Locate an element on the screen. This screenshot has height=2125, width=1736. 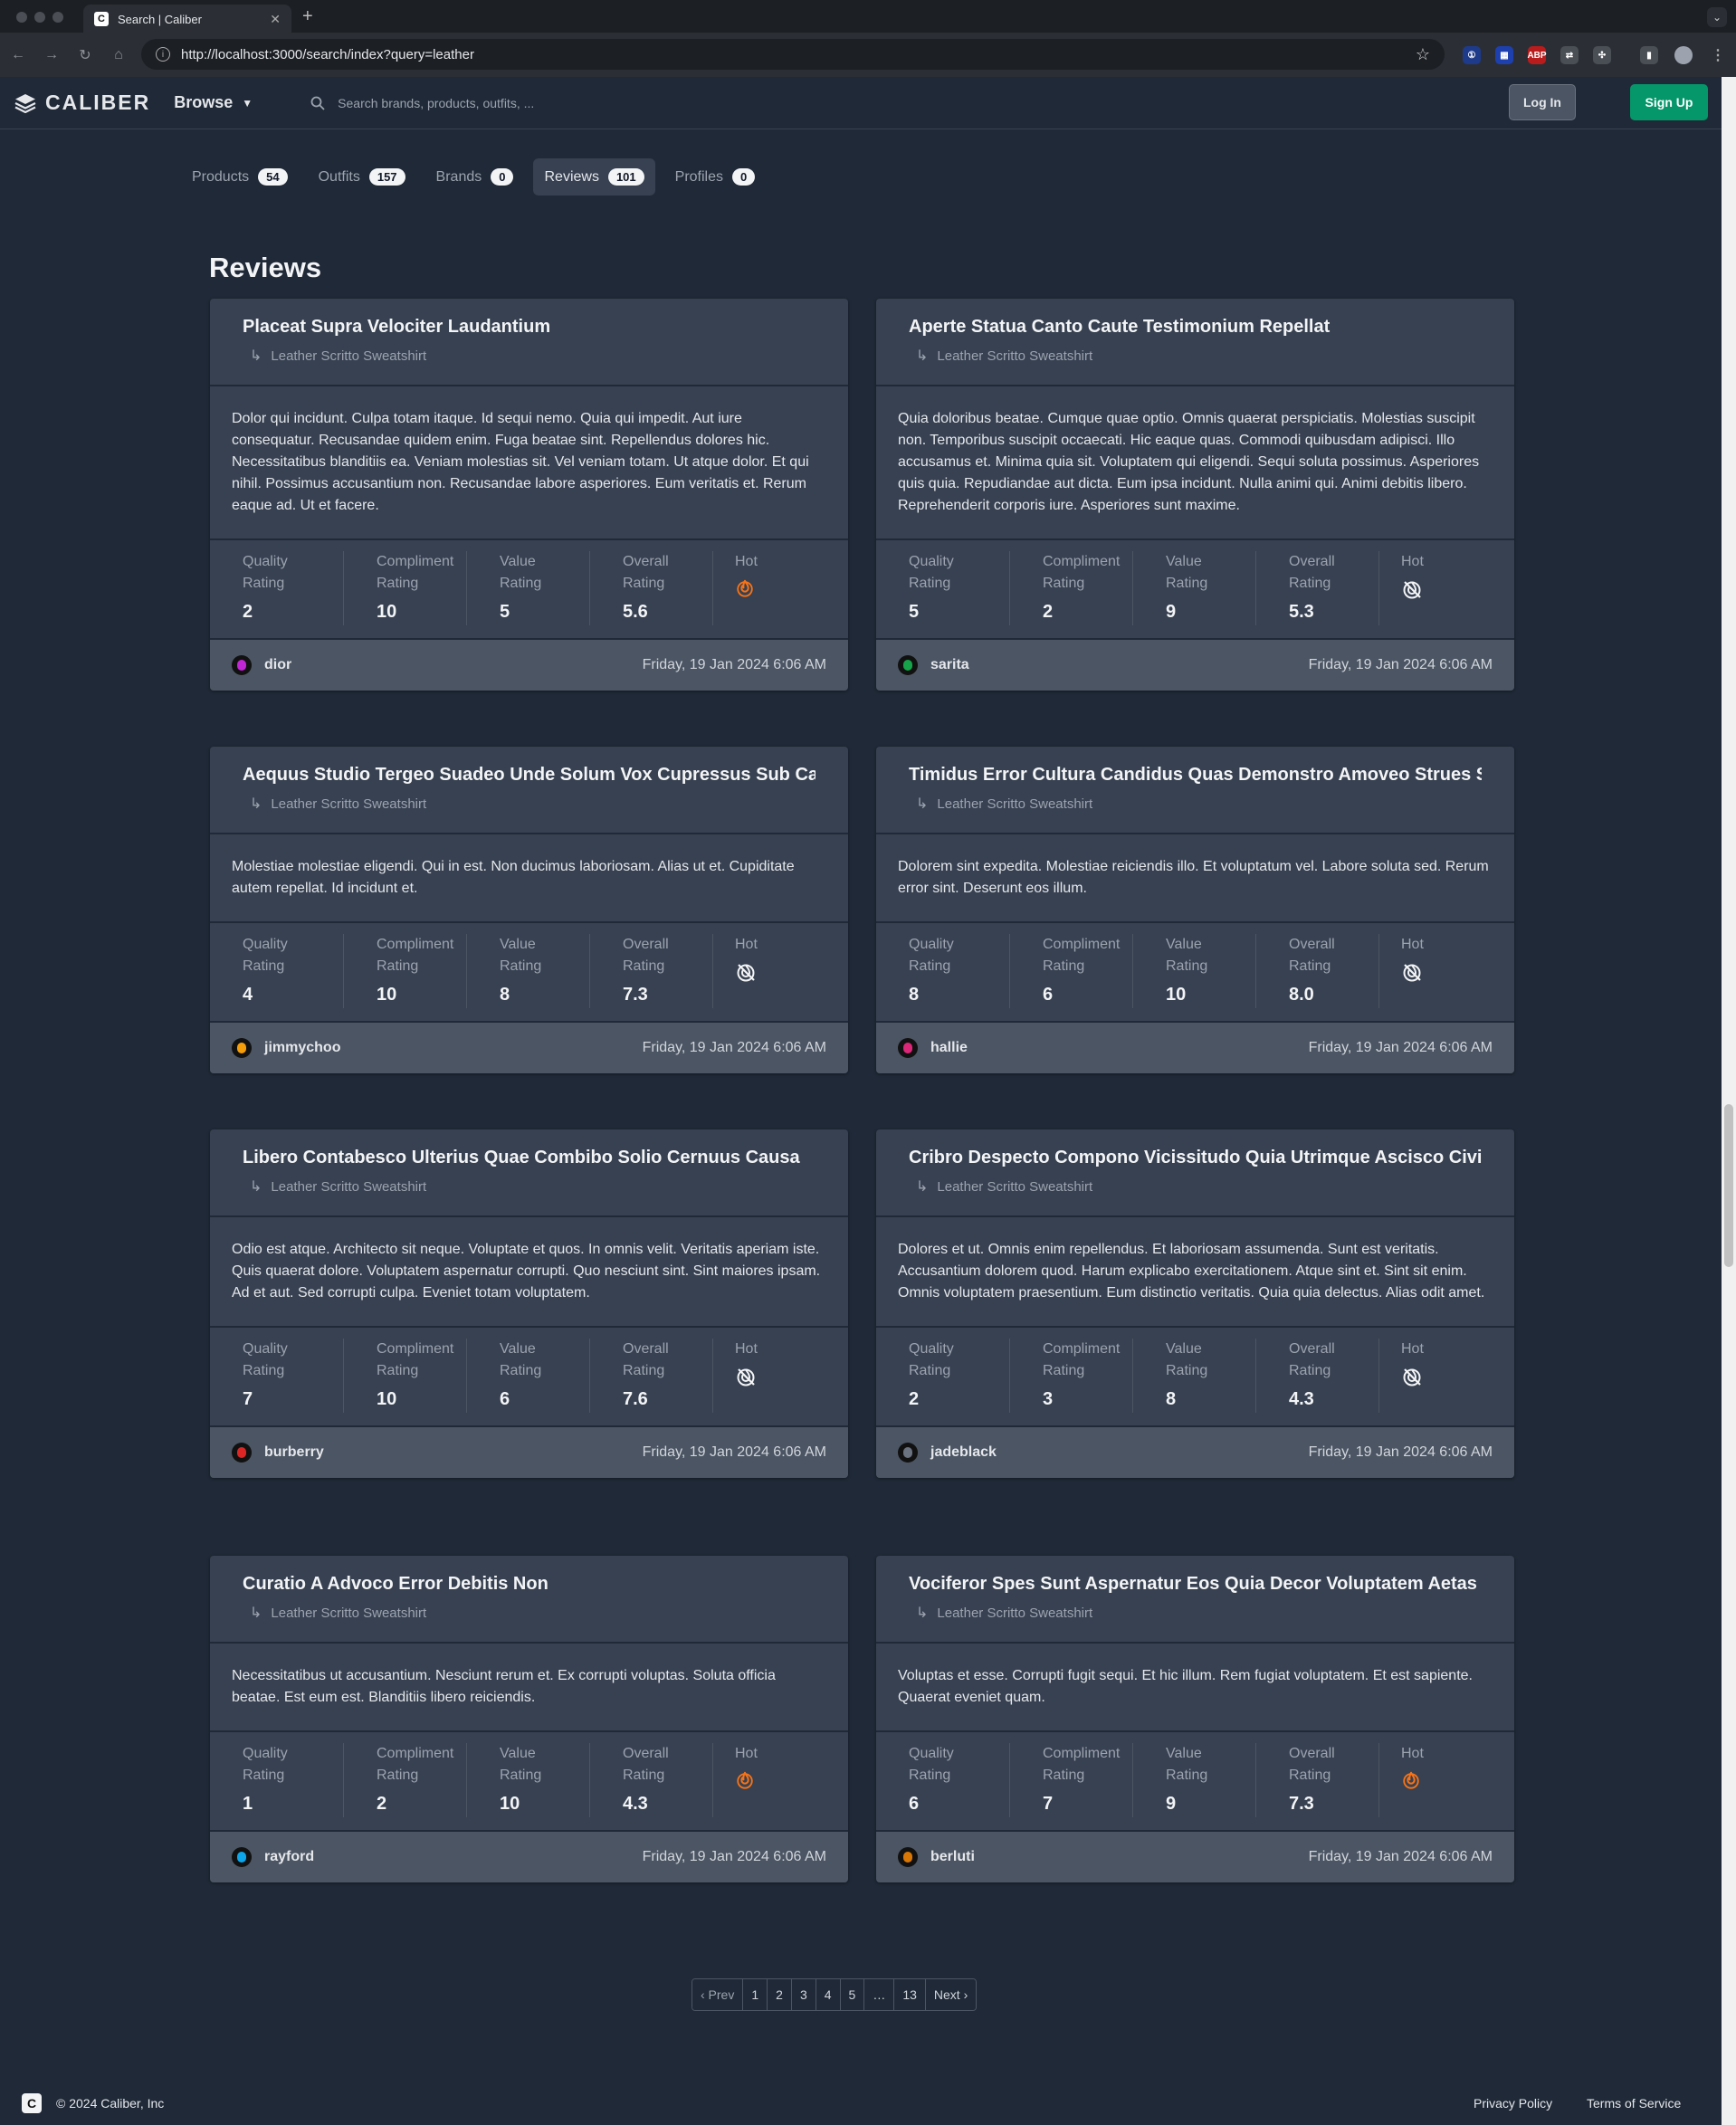
reload-icon: ↻ is located at coordinates (85, 55).